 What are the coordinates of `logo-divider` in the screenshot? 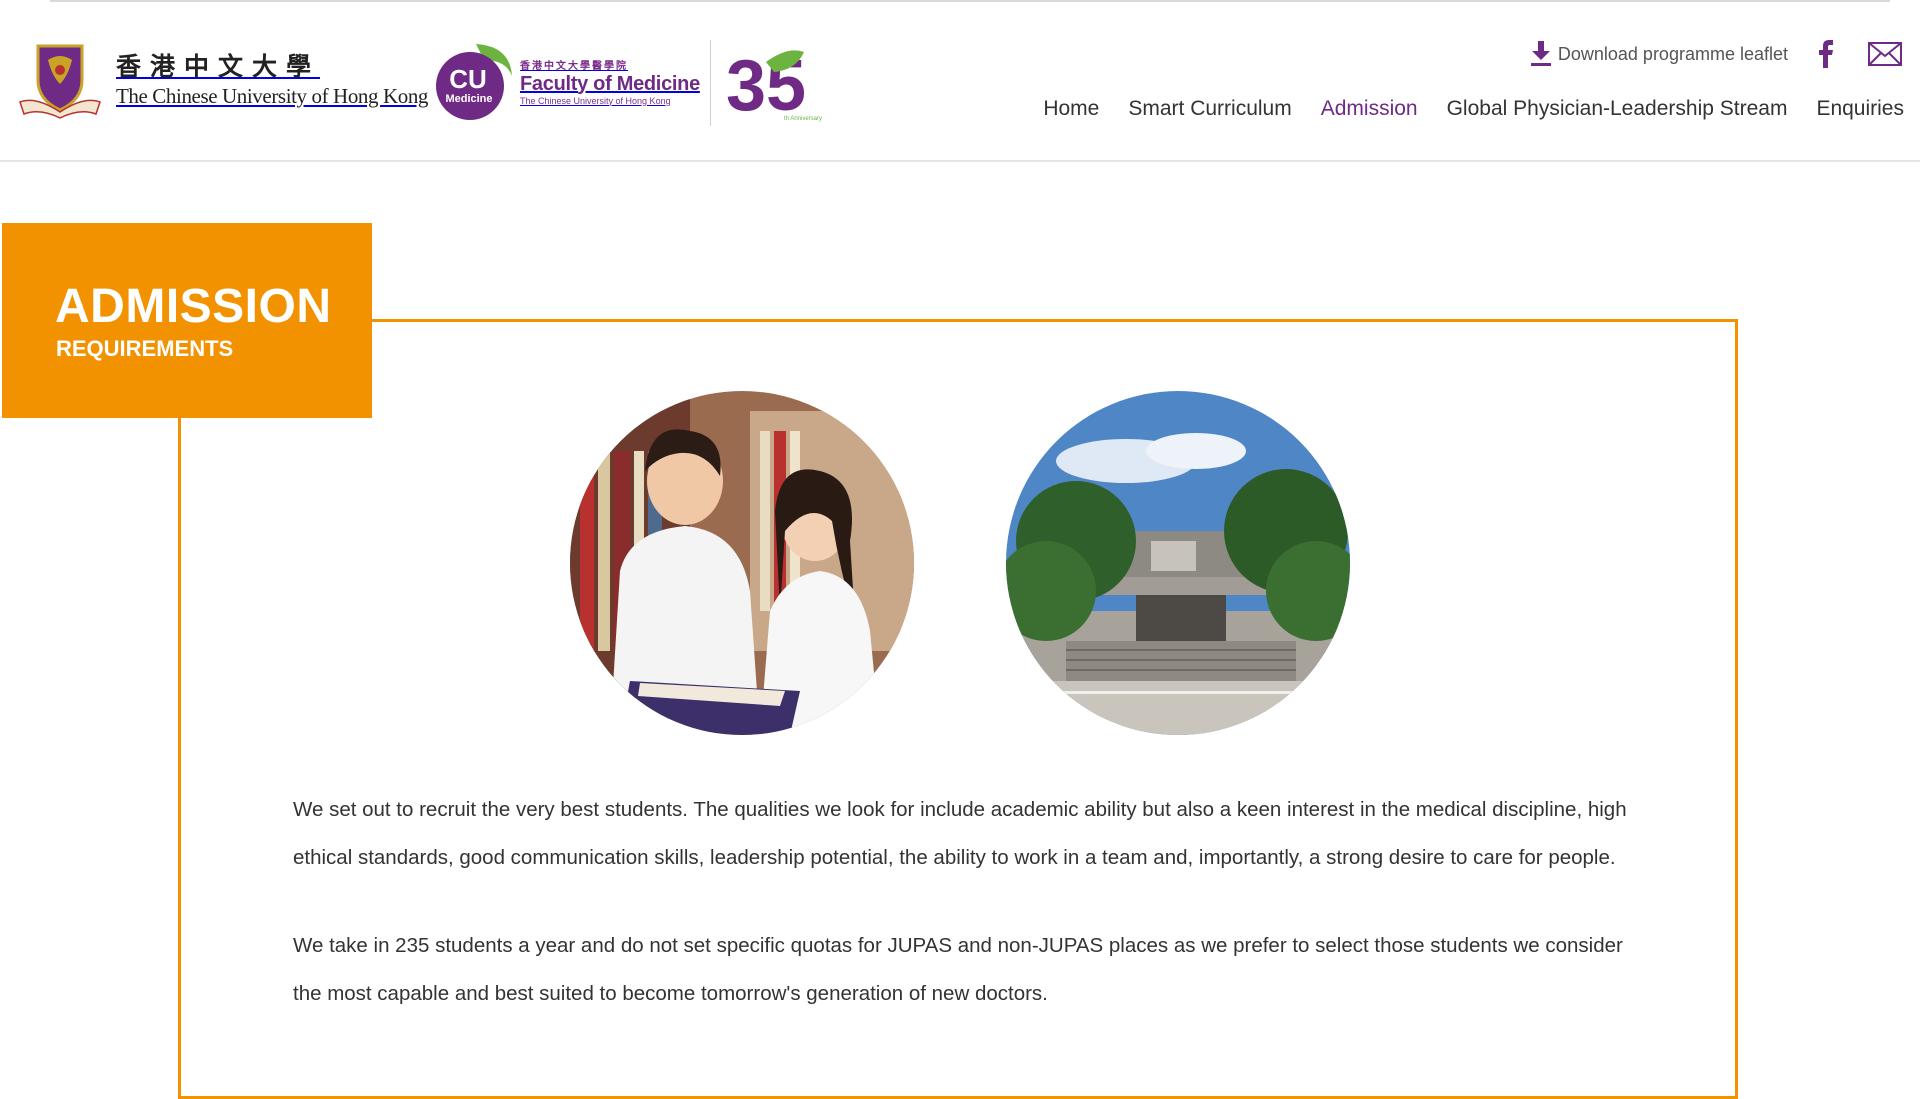 It's located at (710, 83).